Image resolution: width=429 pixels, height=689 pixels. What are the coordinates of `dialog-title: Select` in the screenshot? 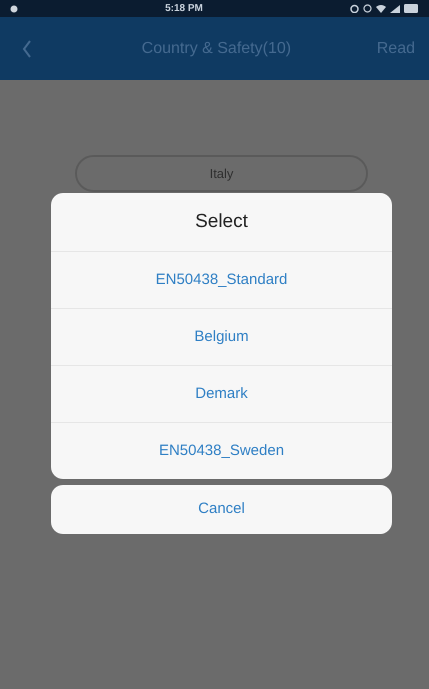 It's located at (221, 222).